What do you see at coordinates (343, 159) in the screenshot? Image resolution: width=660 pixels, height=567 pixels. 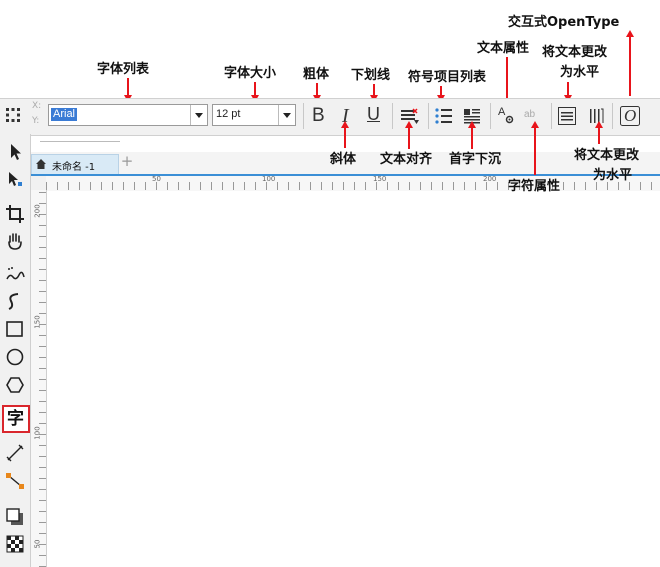 I see `annotation-italic: 斜体` at bounding box center [343, 159].